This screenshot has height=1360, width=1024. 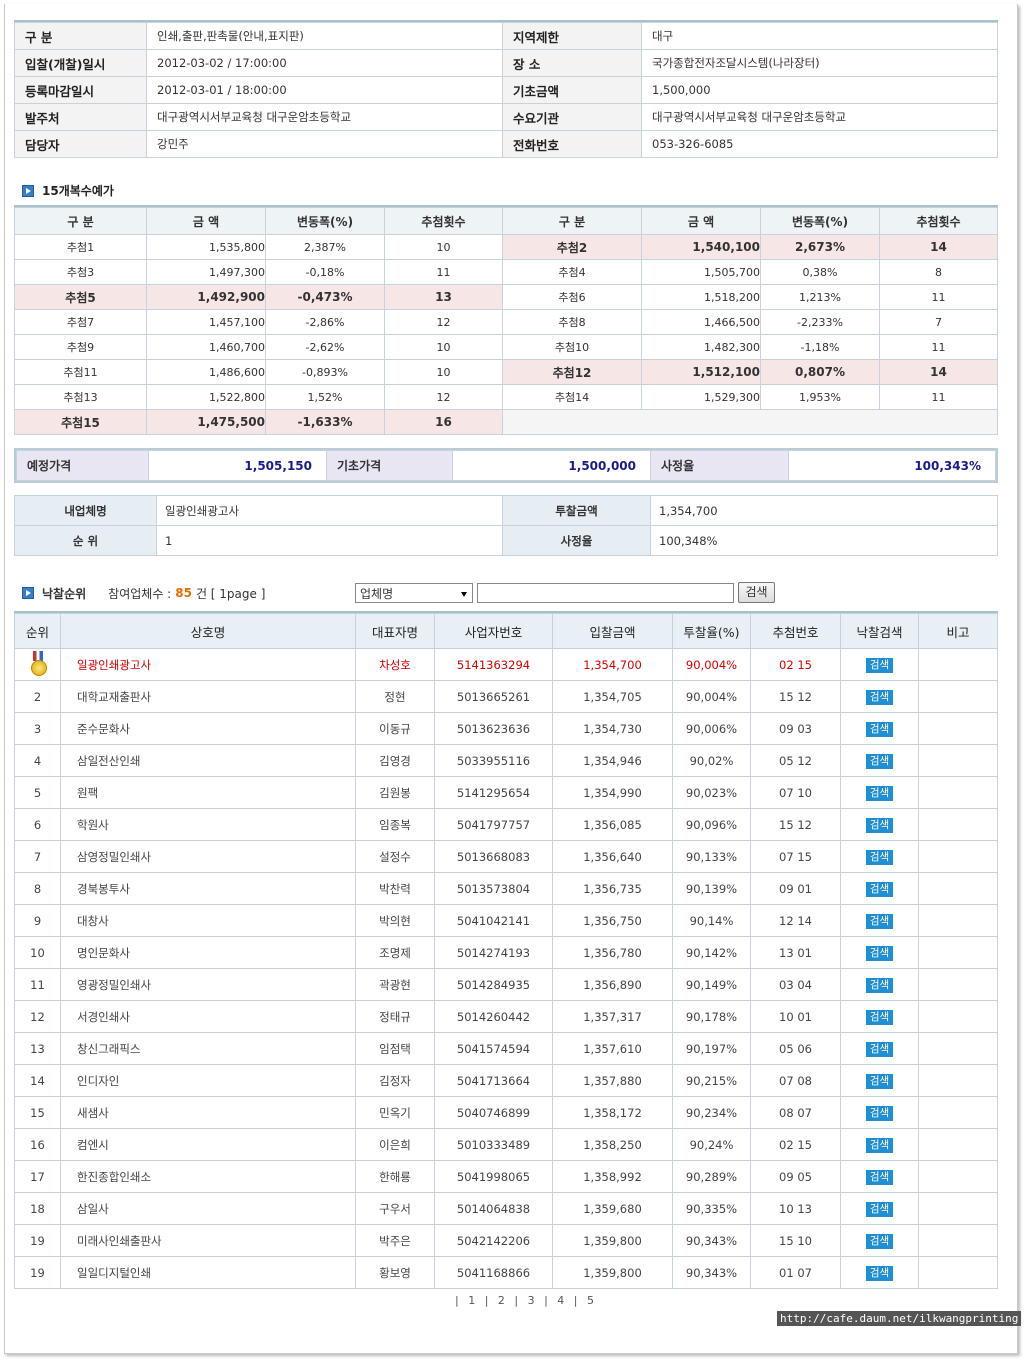 I want to click on price-column-header: 추첨횟수, so click(x=443, y=221).